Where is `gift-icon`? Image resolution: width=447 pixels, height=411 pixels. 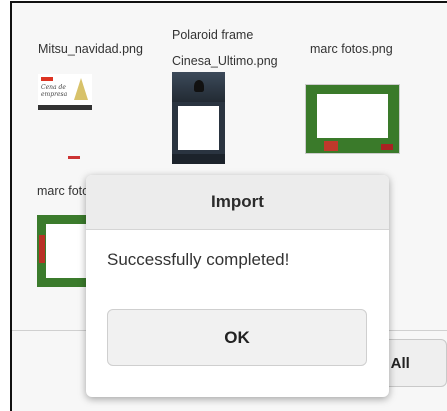 gift-icon is located at coordinates (331, 146).